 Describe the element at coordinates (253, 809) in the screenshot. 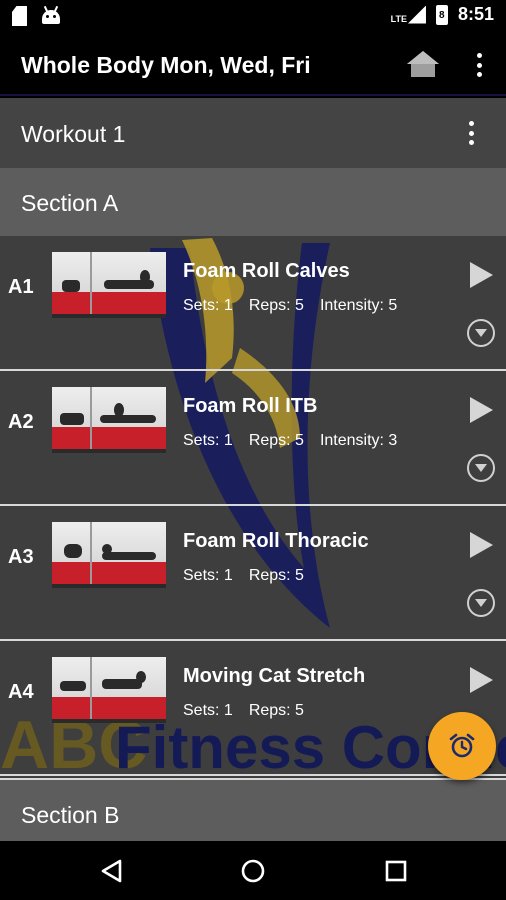

I see `section-header-b: Section B` at that location.